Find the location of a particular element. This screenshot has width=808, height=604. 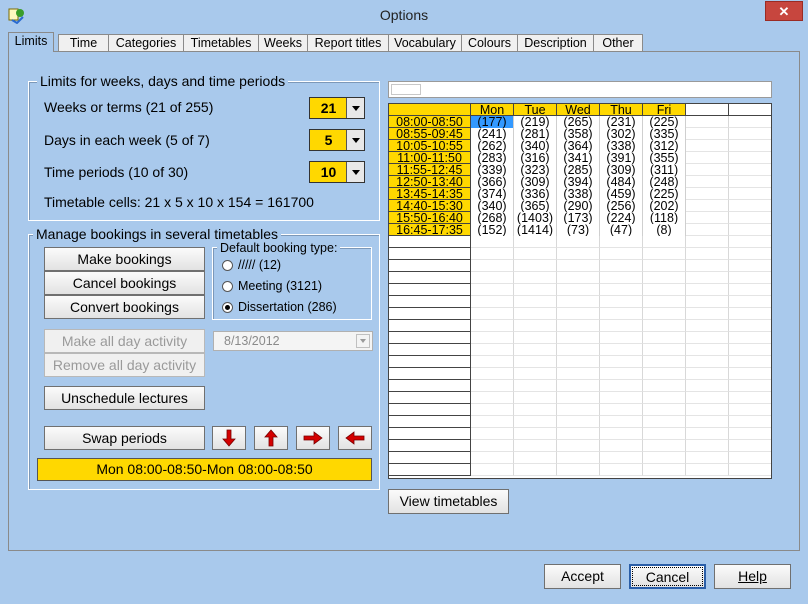

booking-count-cell: (47) is located at coordinates (621, 230).